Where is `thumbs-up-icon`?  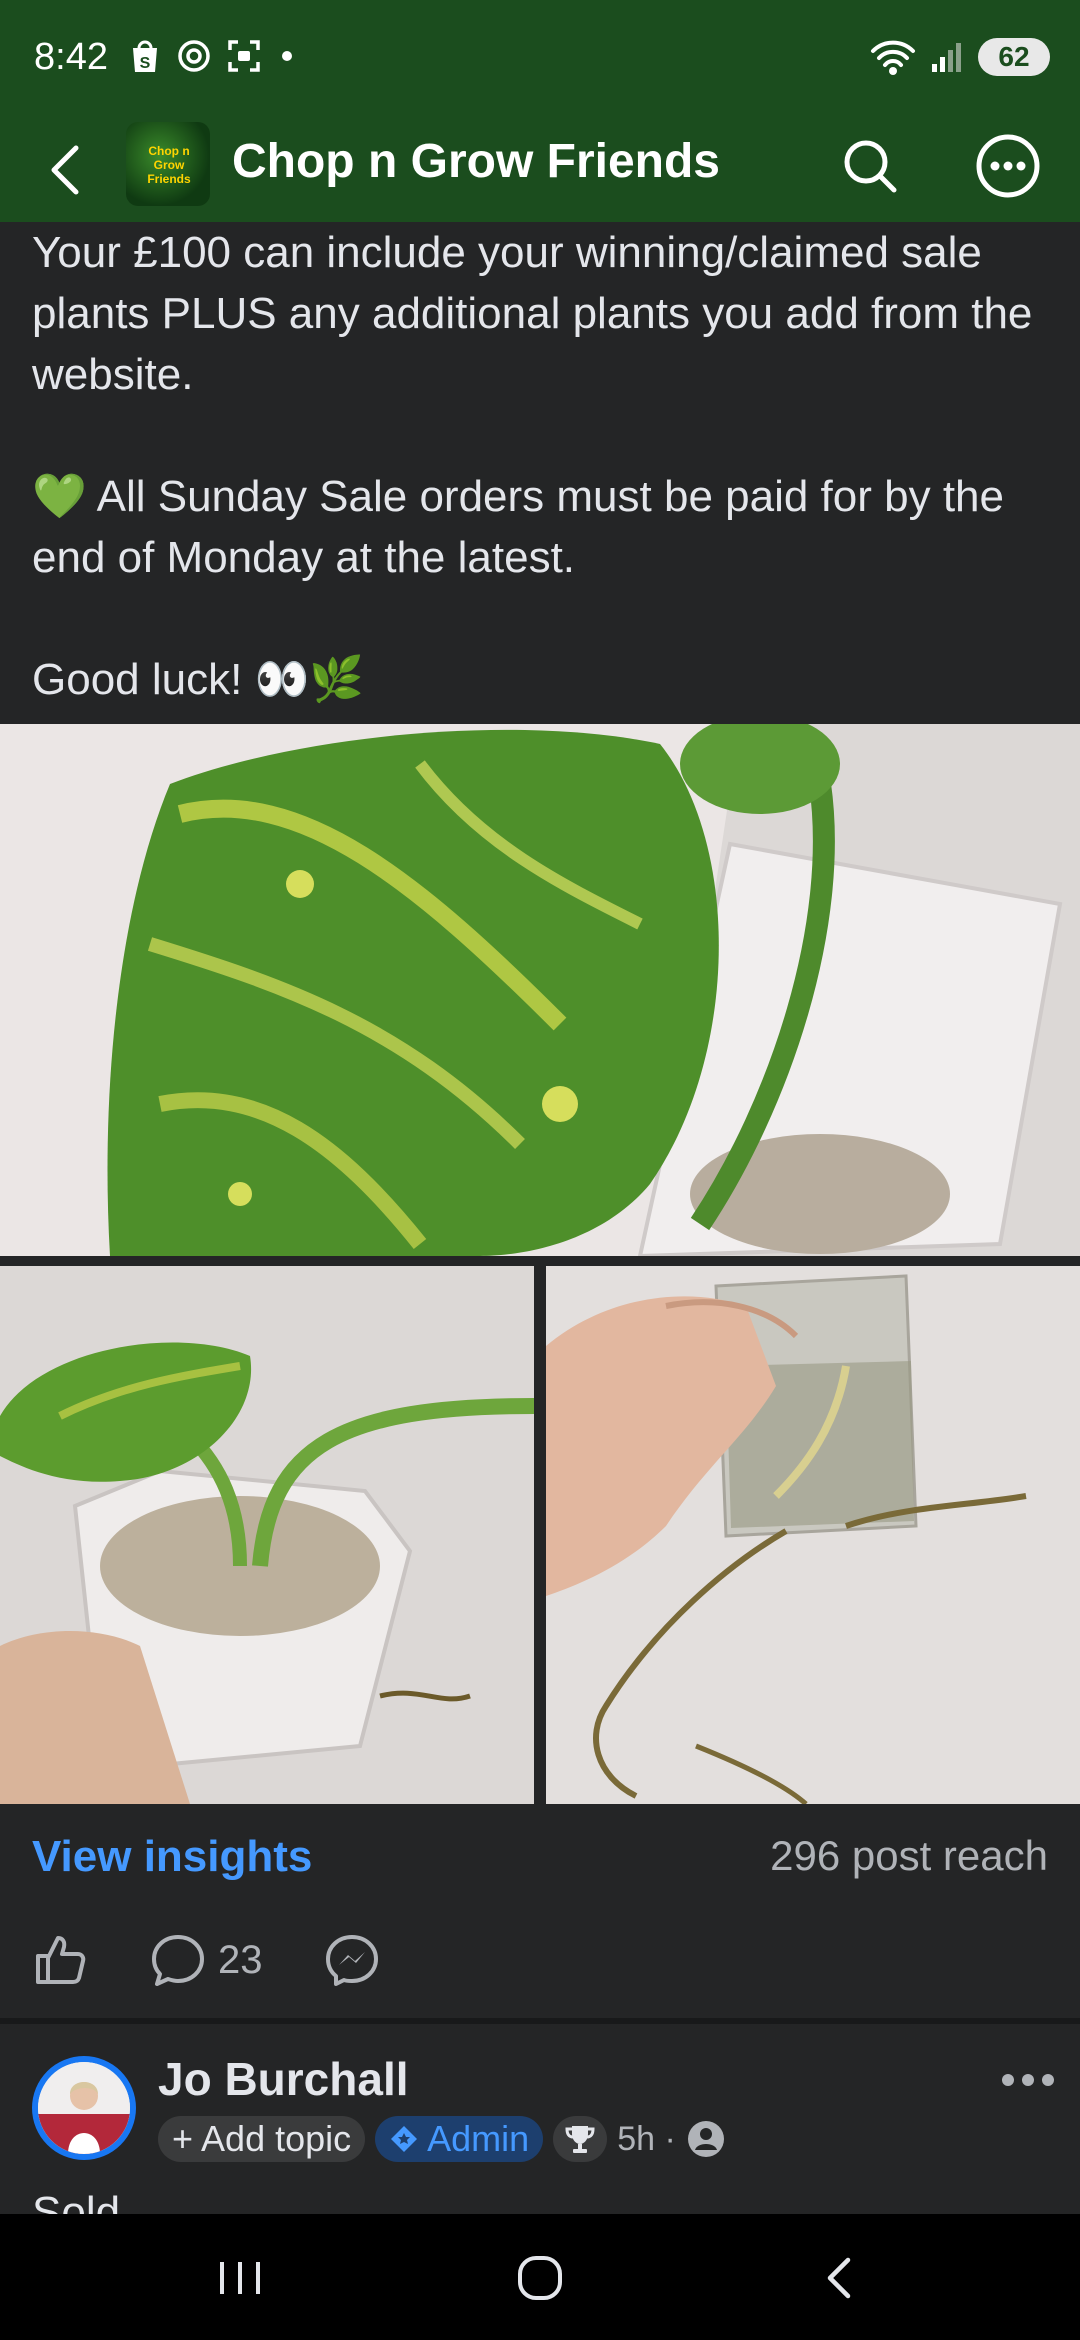 thumbs-up-icon is located at coordinates (61, 1960).